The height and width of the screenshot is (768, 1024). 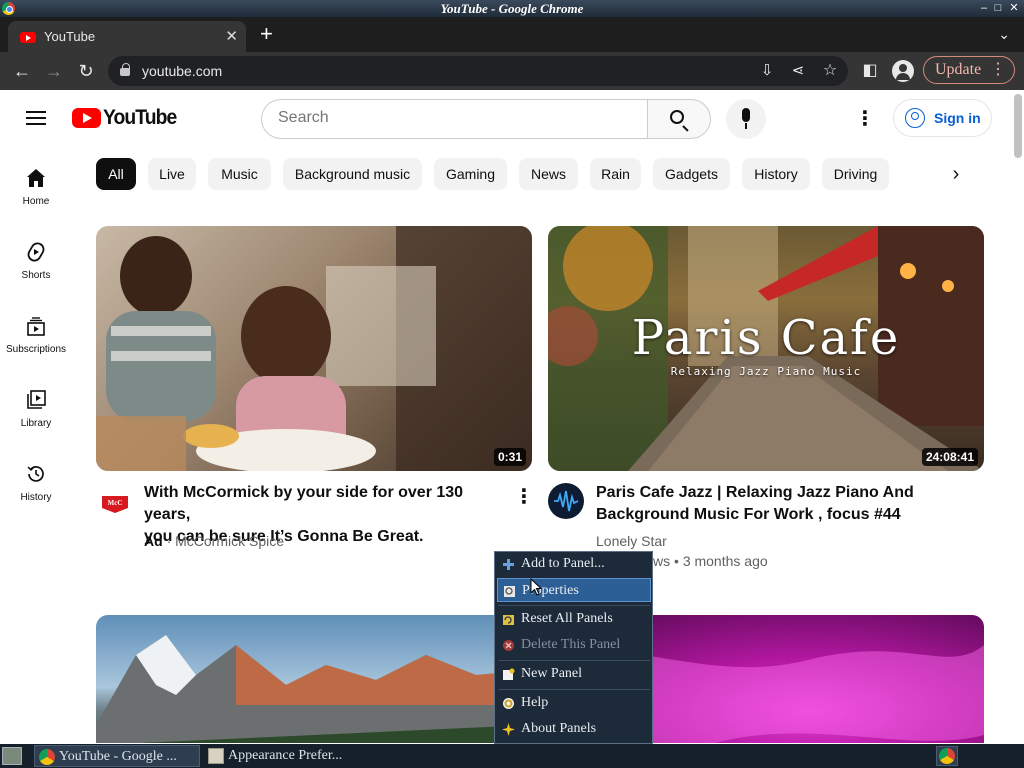 I want to click on chip-gadgets: Gadgets, so click(x=691, y=174).